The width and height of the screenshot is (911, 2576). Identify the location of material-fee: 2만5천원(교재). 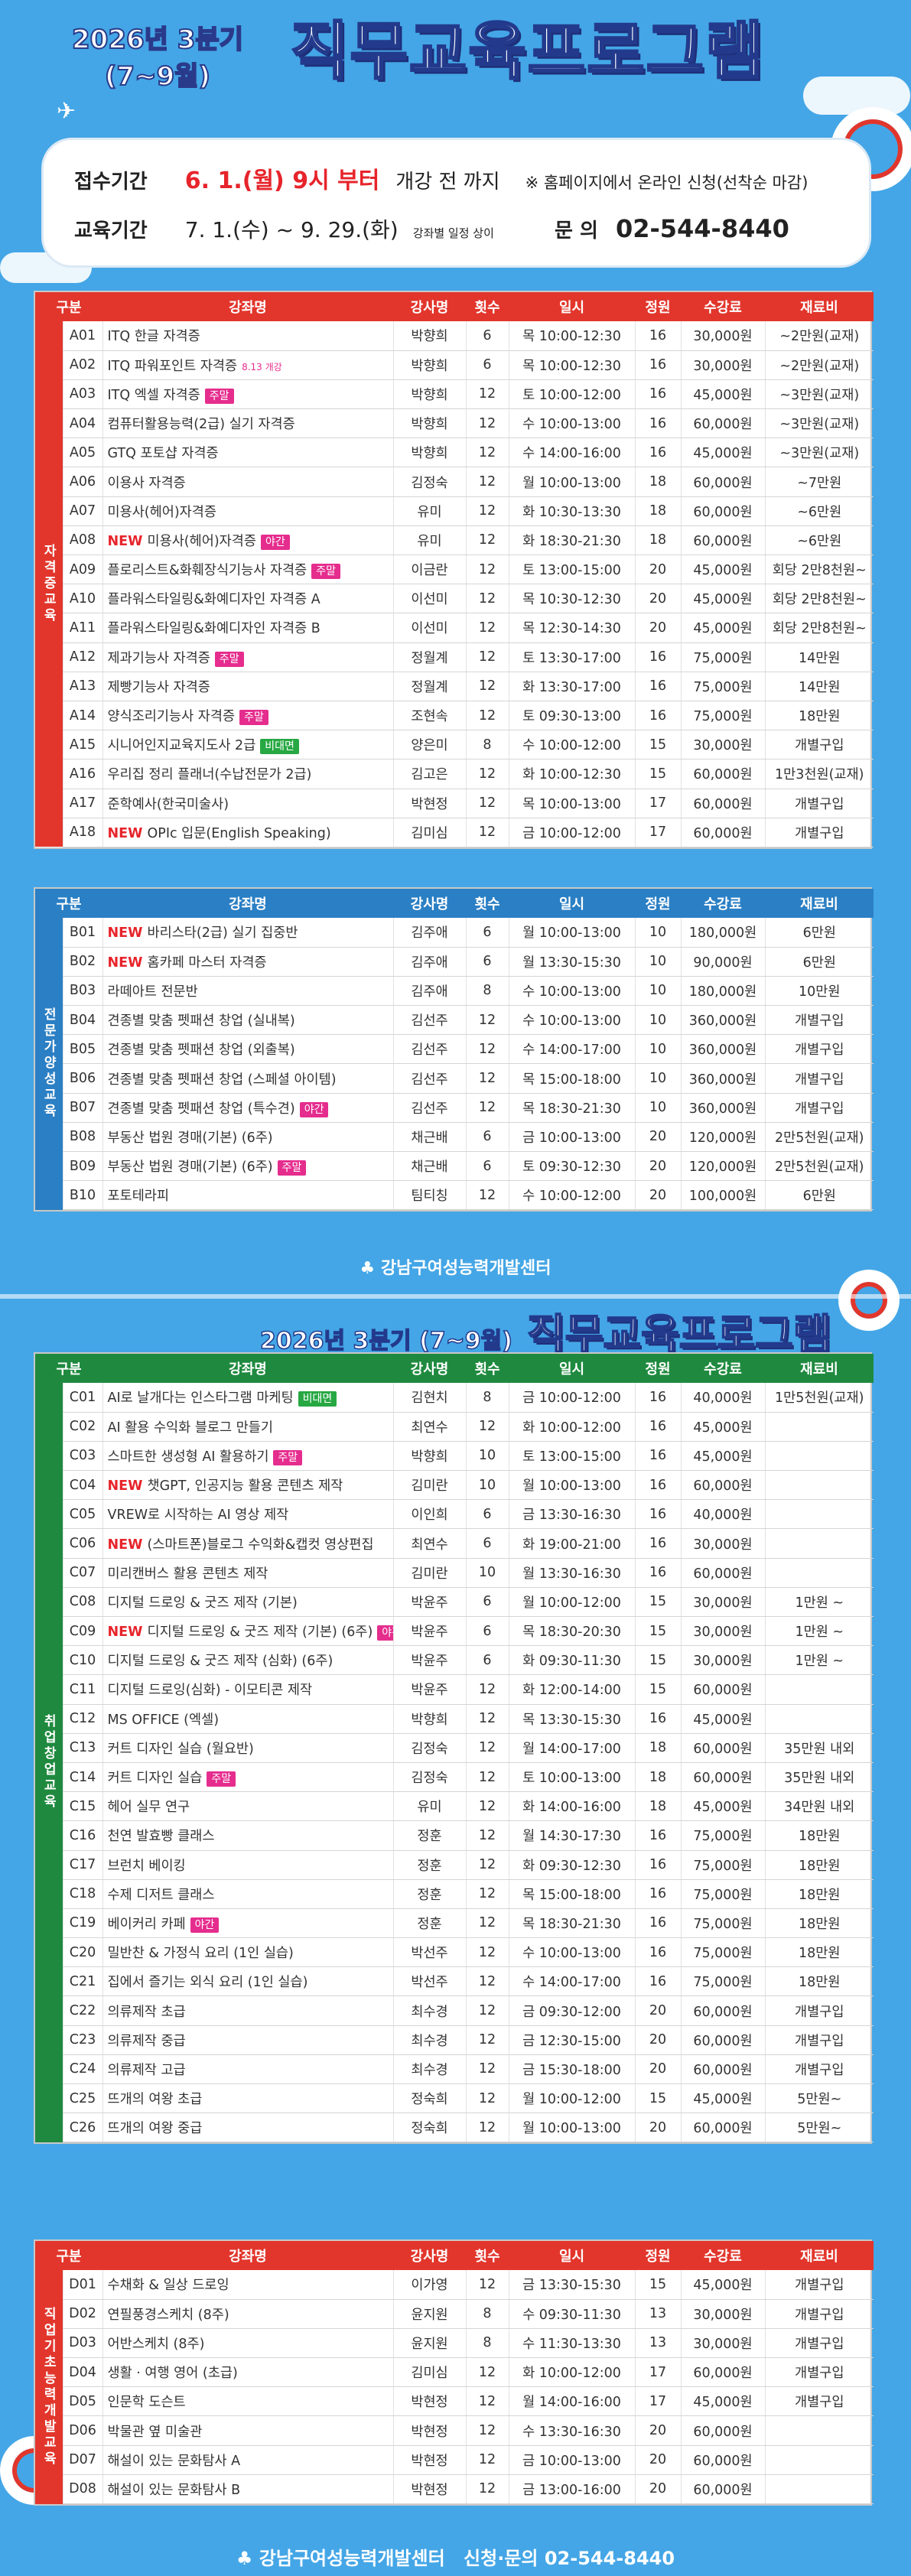
(819, 1166).